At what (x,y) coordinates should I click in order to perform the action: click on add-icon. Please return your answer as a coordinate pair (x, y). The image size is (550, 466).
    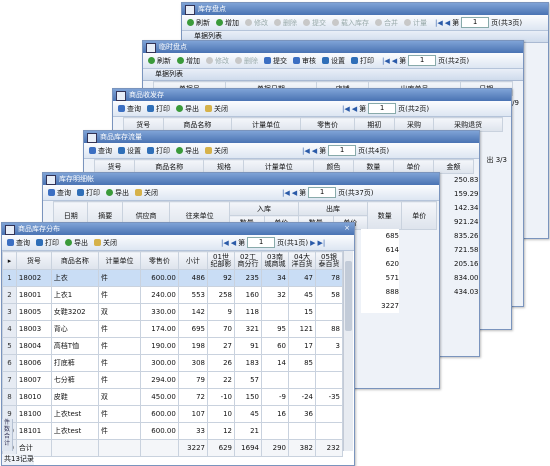
    Looking at the image, I should click on (219, 22).